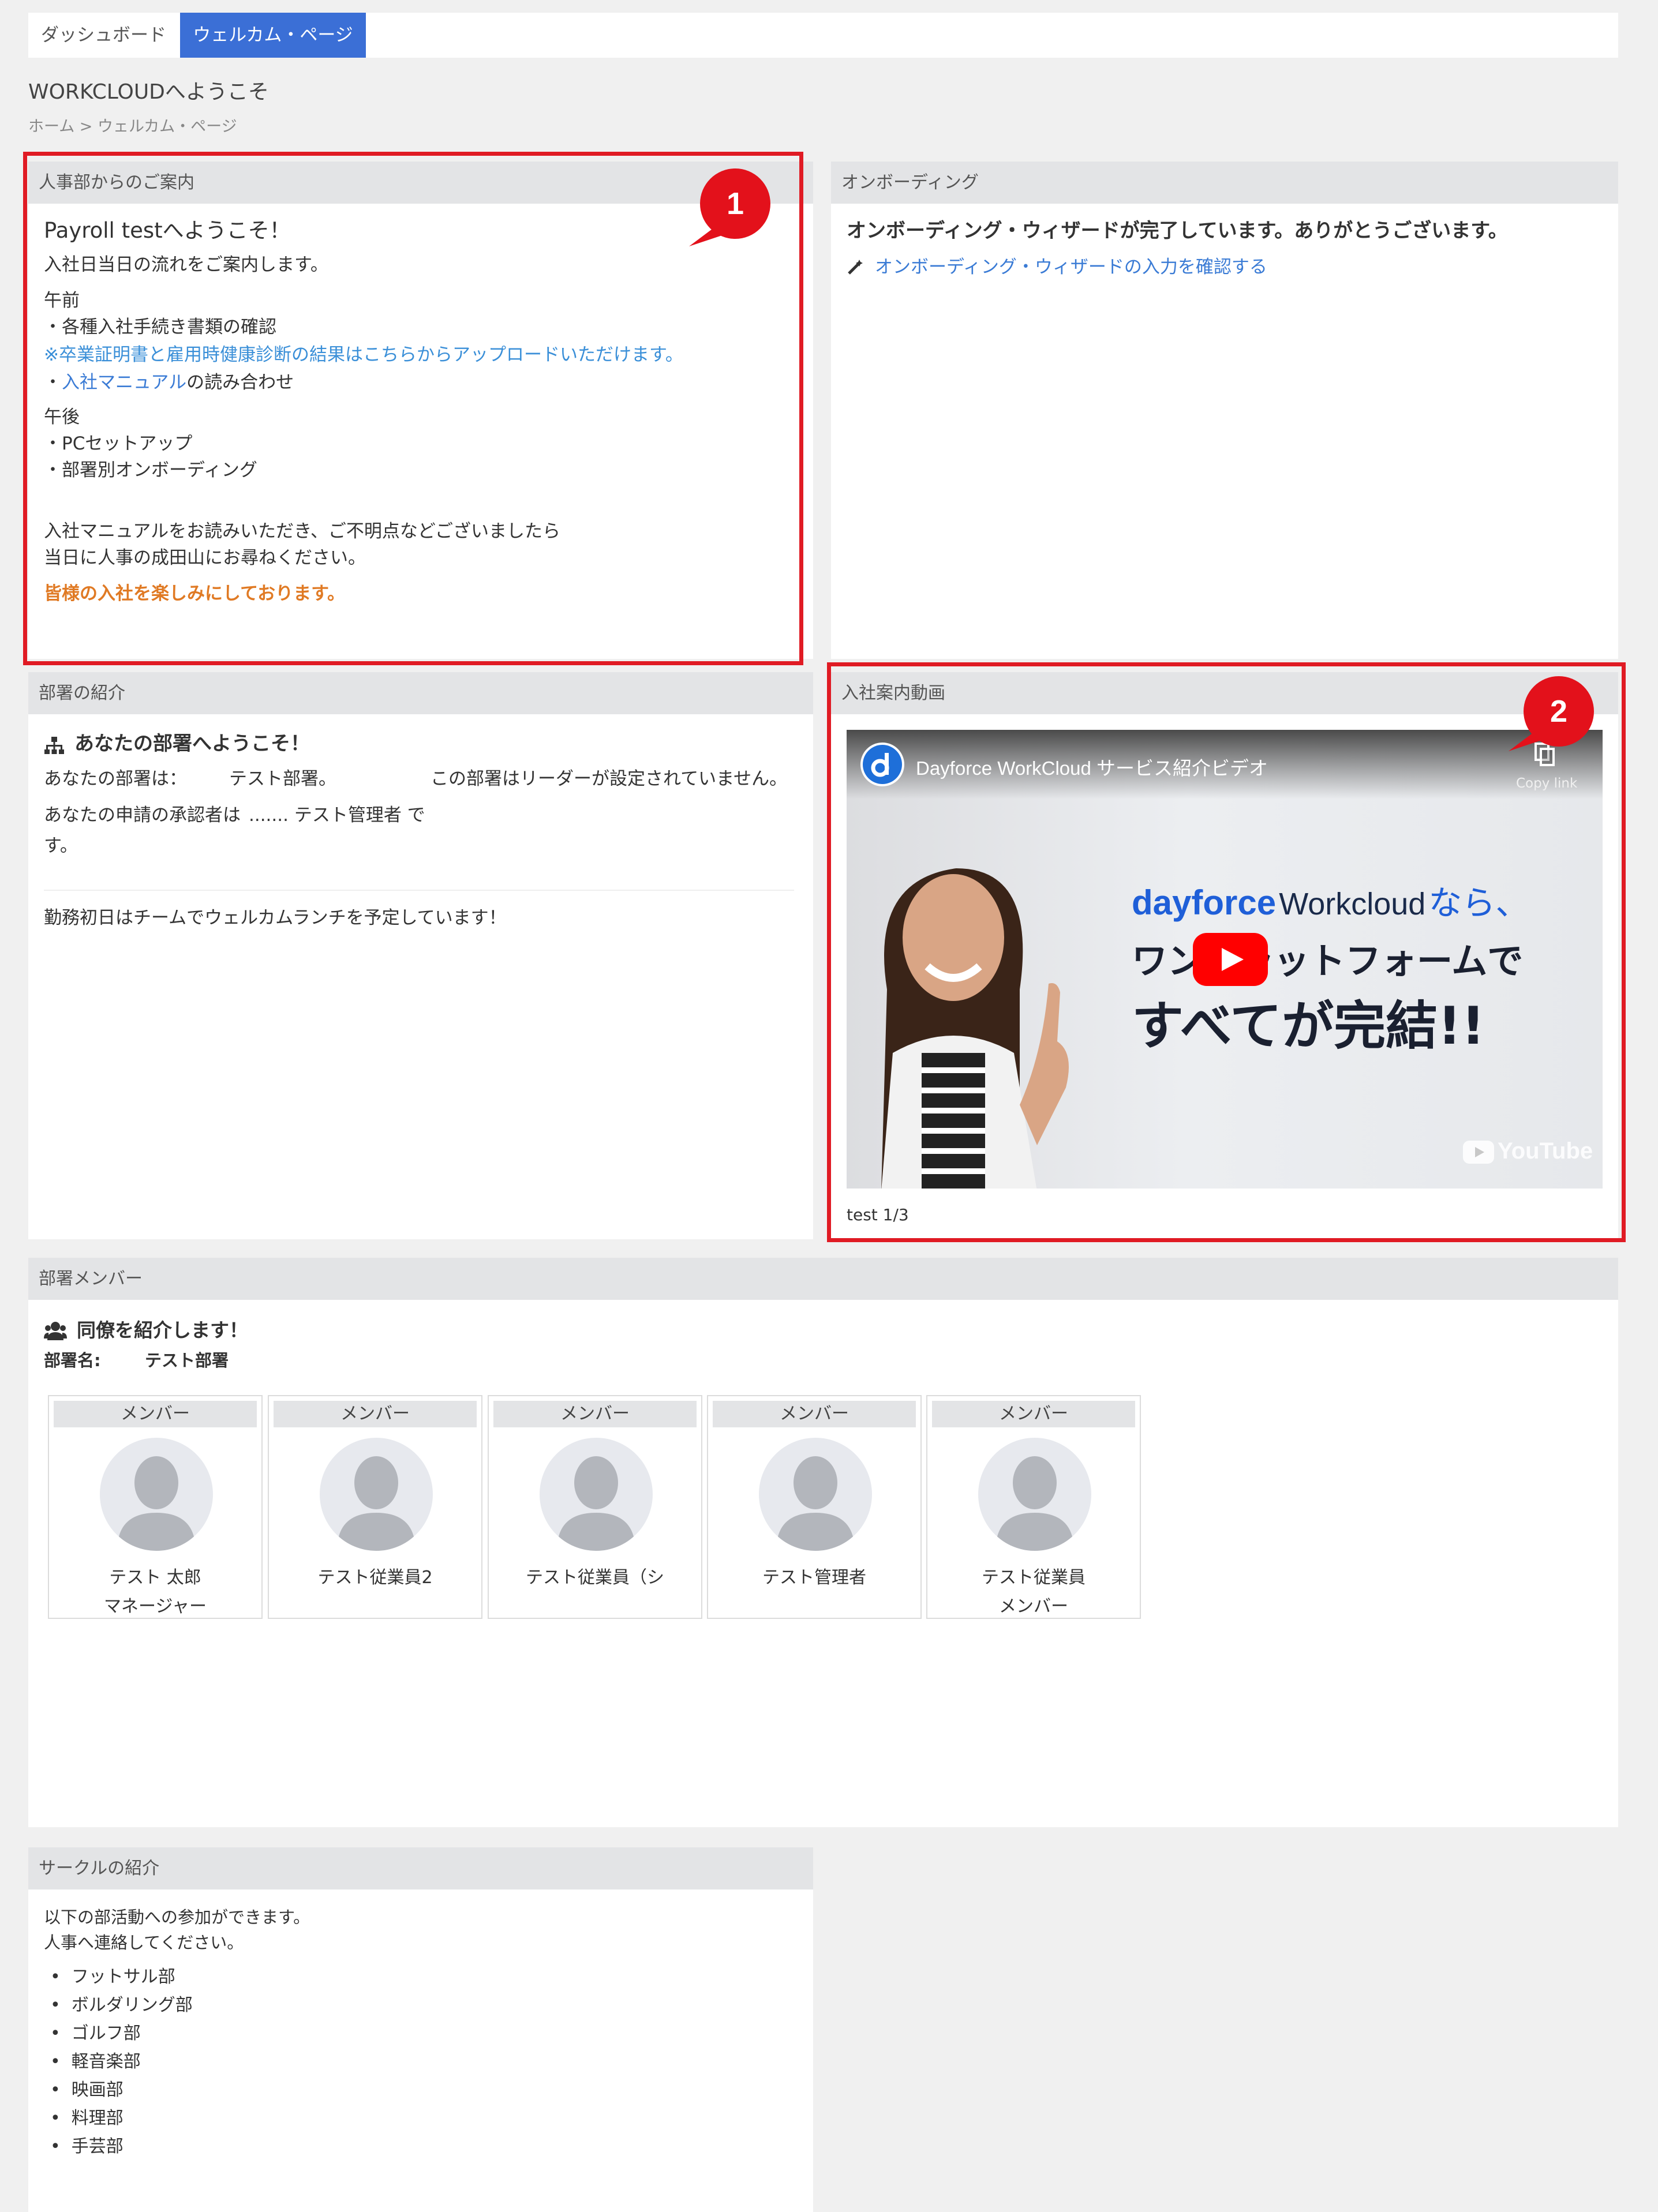  Describe the element at coordinates (273, 35) in the screenshot. I see `tab-welcome-page: ウェルカム・ページ` at that location.